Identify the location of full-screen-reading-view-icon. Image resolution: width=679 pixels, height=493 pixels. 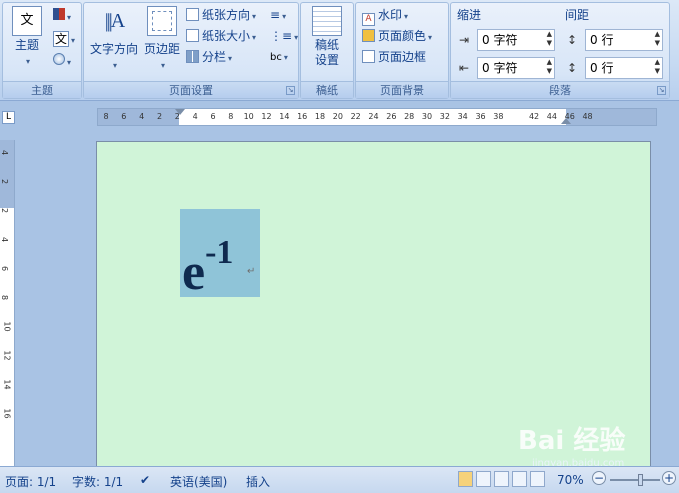
(483, 479).